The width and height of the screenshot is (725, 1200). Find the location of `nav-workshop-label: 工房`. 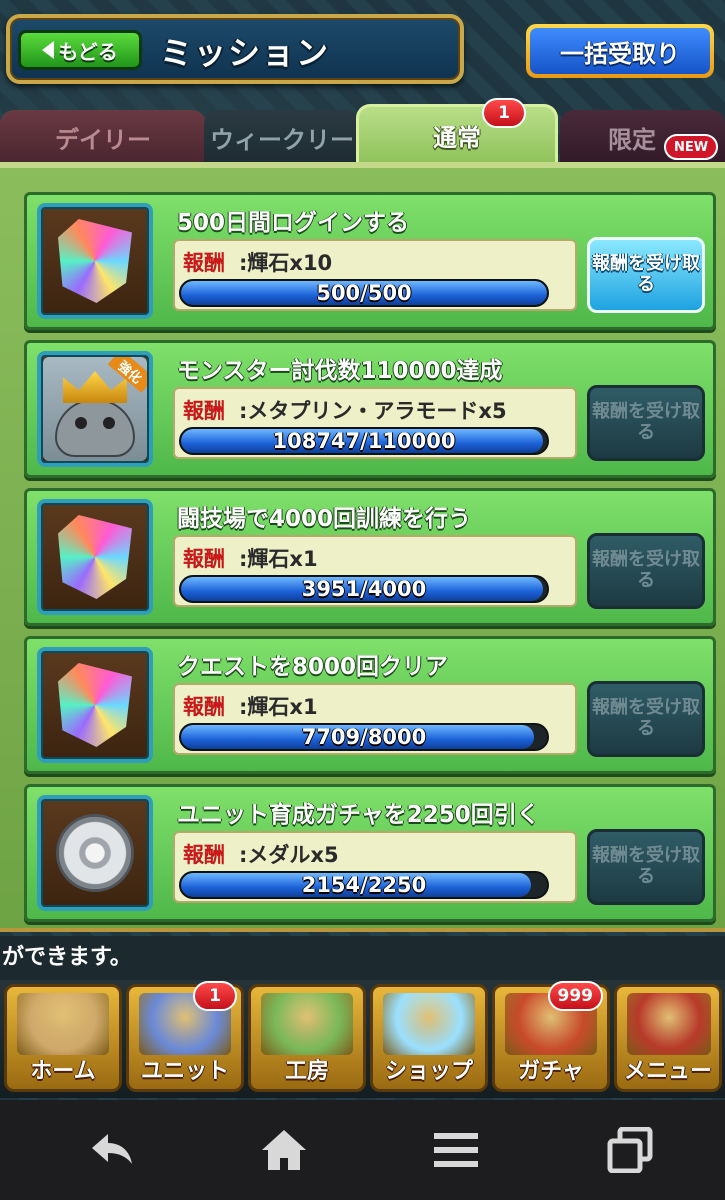

nav-workshop-label: 工房 is located at coordinates (306, 1071).